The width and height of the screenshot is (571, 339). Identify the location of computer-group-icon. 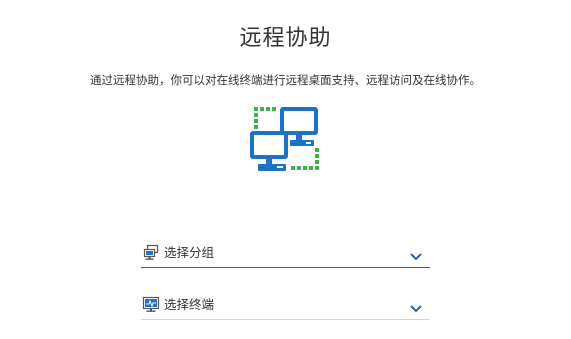
(151, 253).